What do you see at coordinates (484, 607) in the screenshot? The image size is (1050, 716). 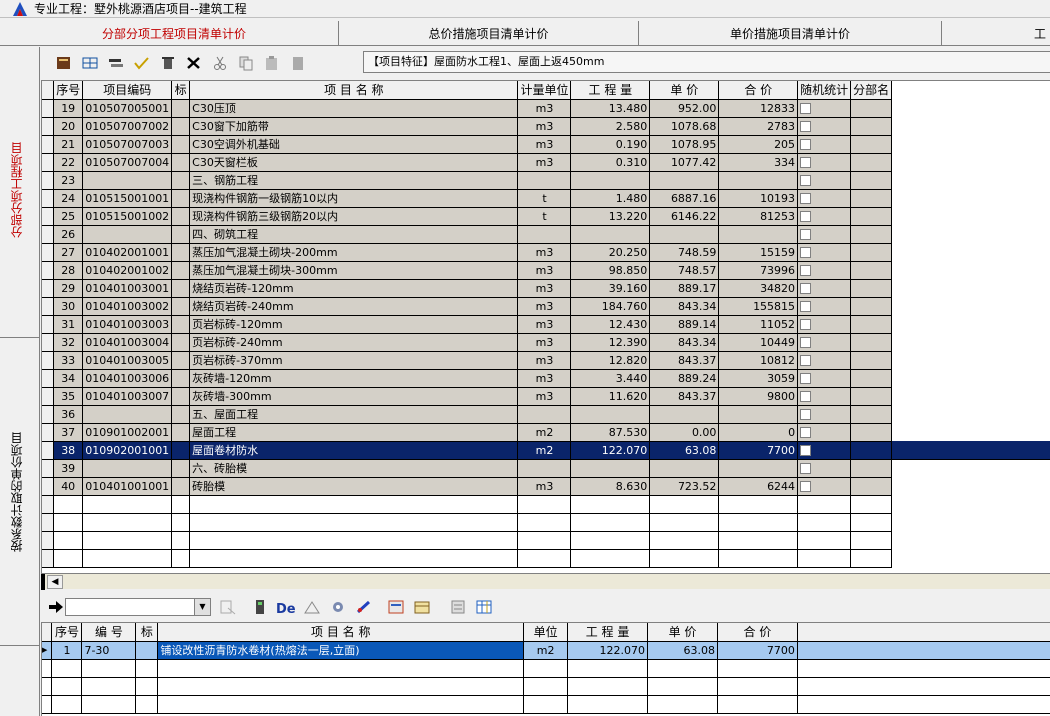 I see `spreadsheet-icon` at bounding box center [484, 607].